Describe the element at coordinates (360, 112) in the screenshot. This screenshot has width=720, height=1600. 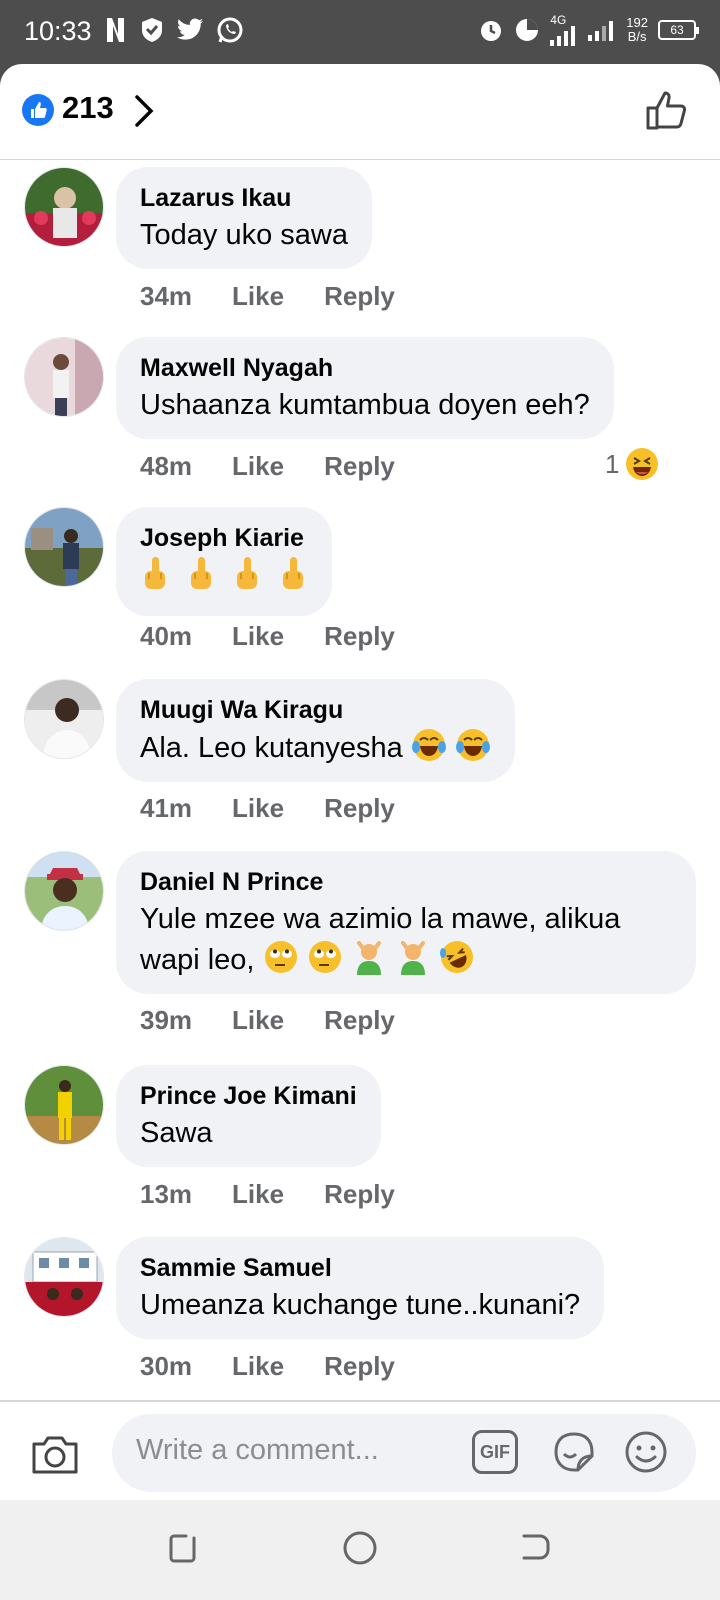
I see `reactions-header: 213` at that location.